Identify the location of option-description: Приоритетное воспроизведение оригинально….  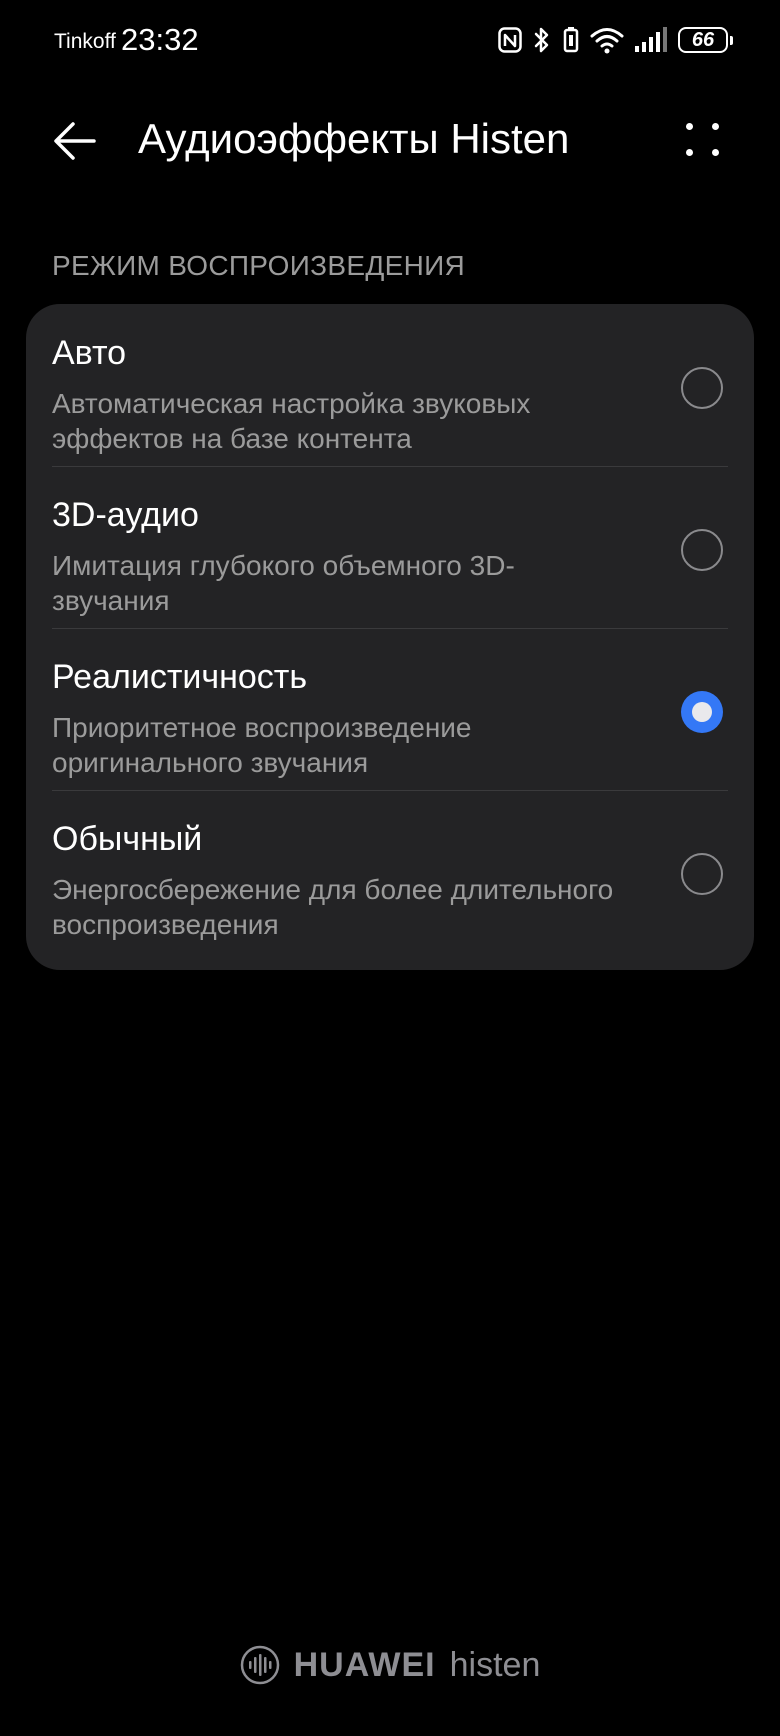
(262, 745).